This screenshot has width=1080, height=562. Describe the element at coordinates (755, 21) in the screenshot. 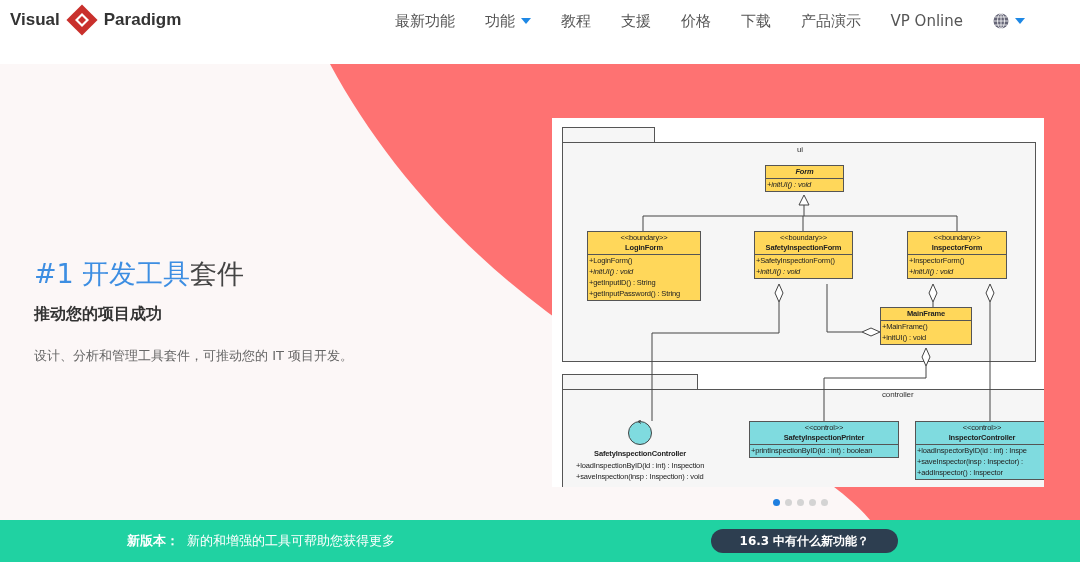

I see `nav-link: 下载` at that location.